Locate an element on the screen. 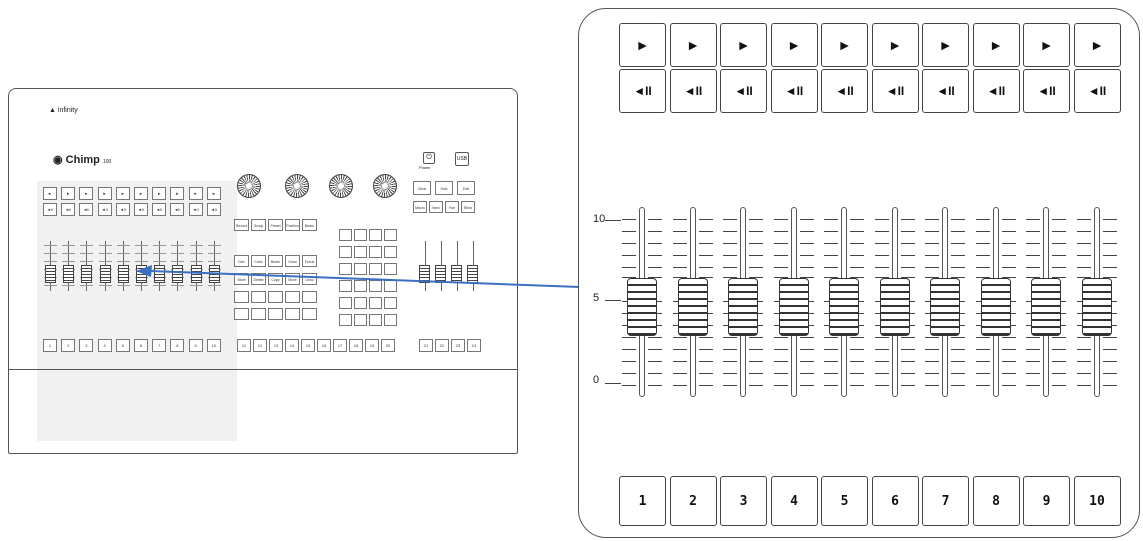  number-button-8: 8 is located at coordinates (996, 501).